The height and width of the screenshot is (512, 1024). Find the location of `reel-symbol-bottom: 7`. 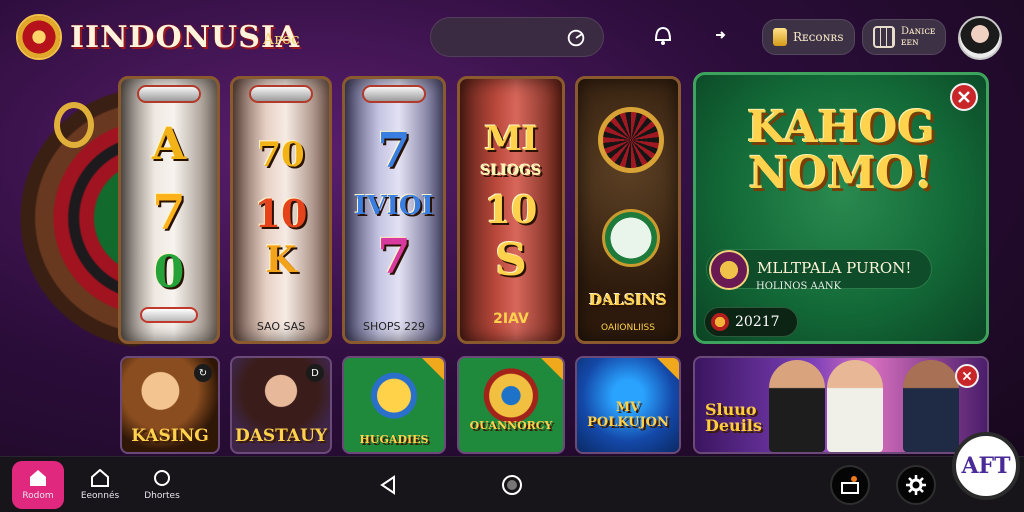

reel-symbol-bottom: 7 is located at coordinates (394, 257).